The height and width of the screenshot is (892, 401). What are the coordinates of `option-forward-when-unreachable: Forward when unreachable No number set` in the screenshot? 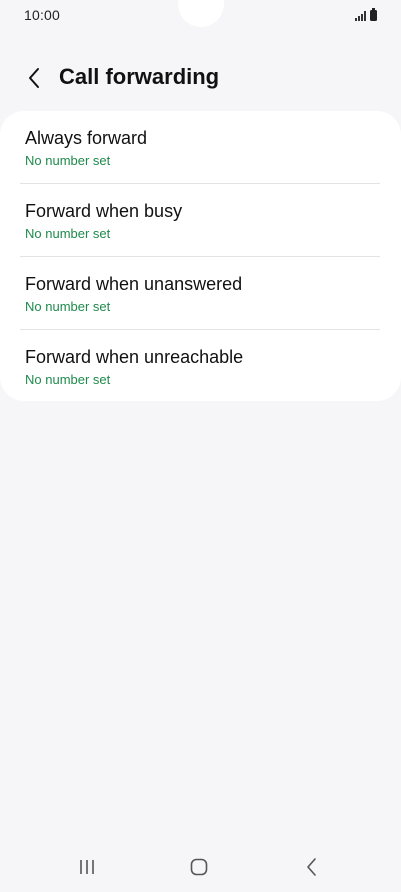 It's located at (200, 366).